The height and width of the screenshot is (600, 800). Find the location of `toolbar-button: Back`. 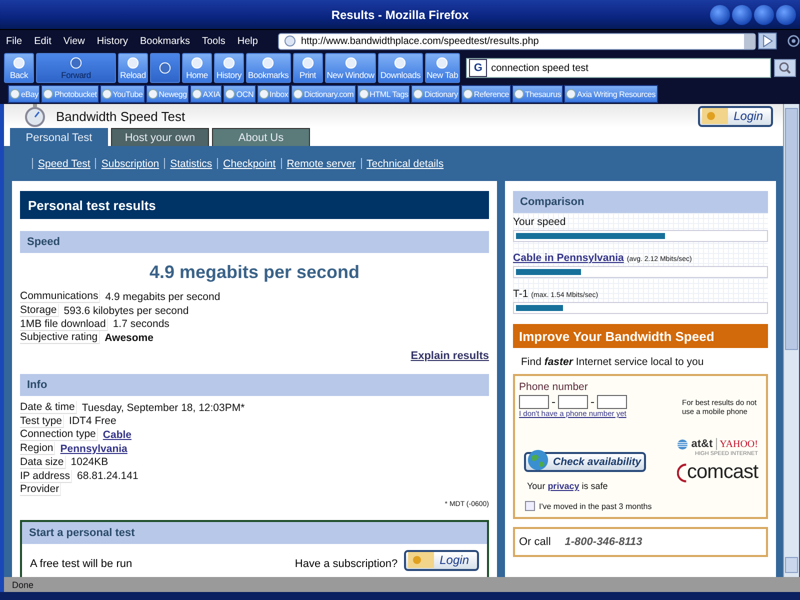

toolbar-button: Back is located at coordinates (19, 68).